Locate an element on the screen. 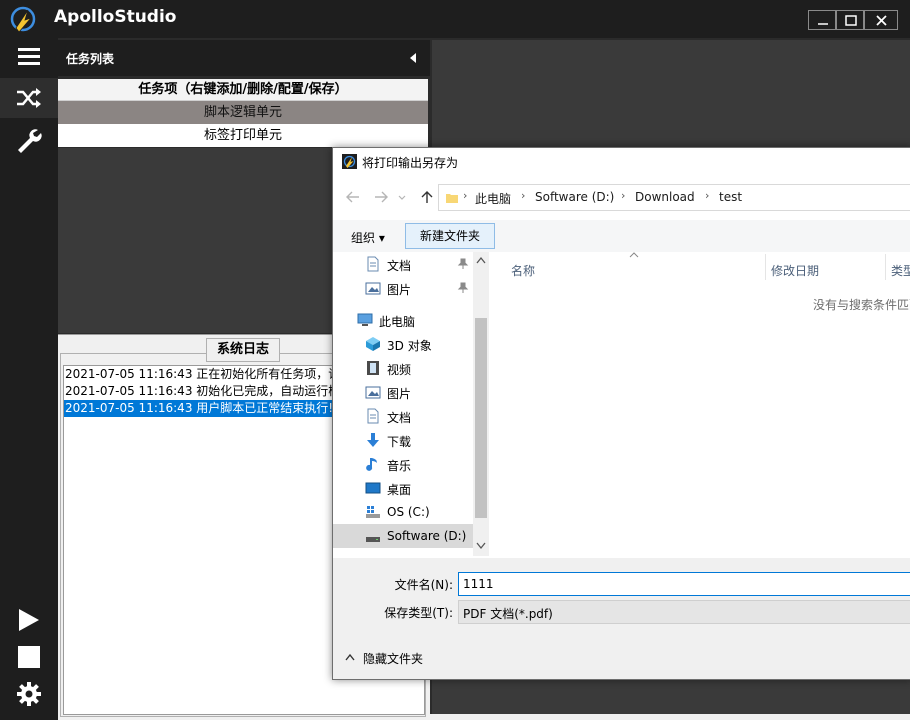 This screenshot has height=720, width=910. download-icon is located at coordinates (373, 440).